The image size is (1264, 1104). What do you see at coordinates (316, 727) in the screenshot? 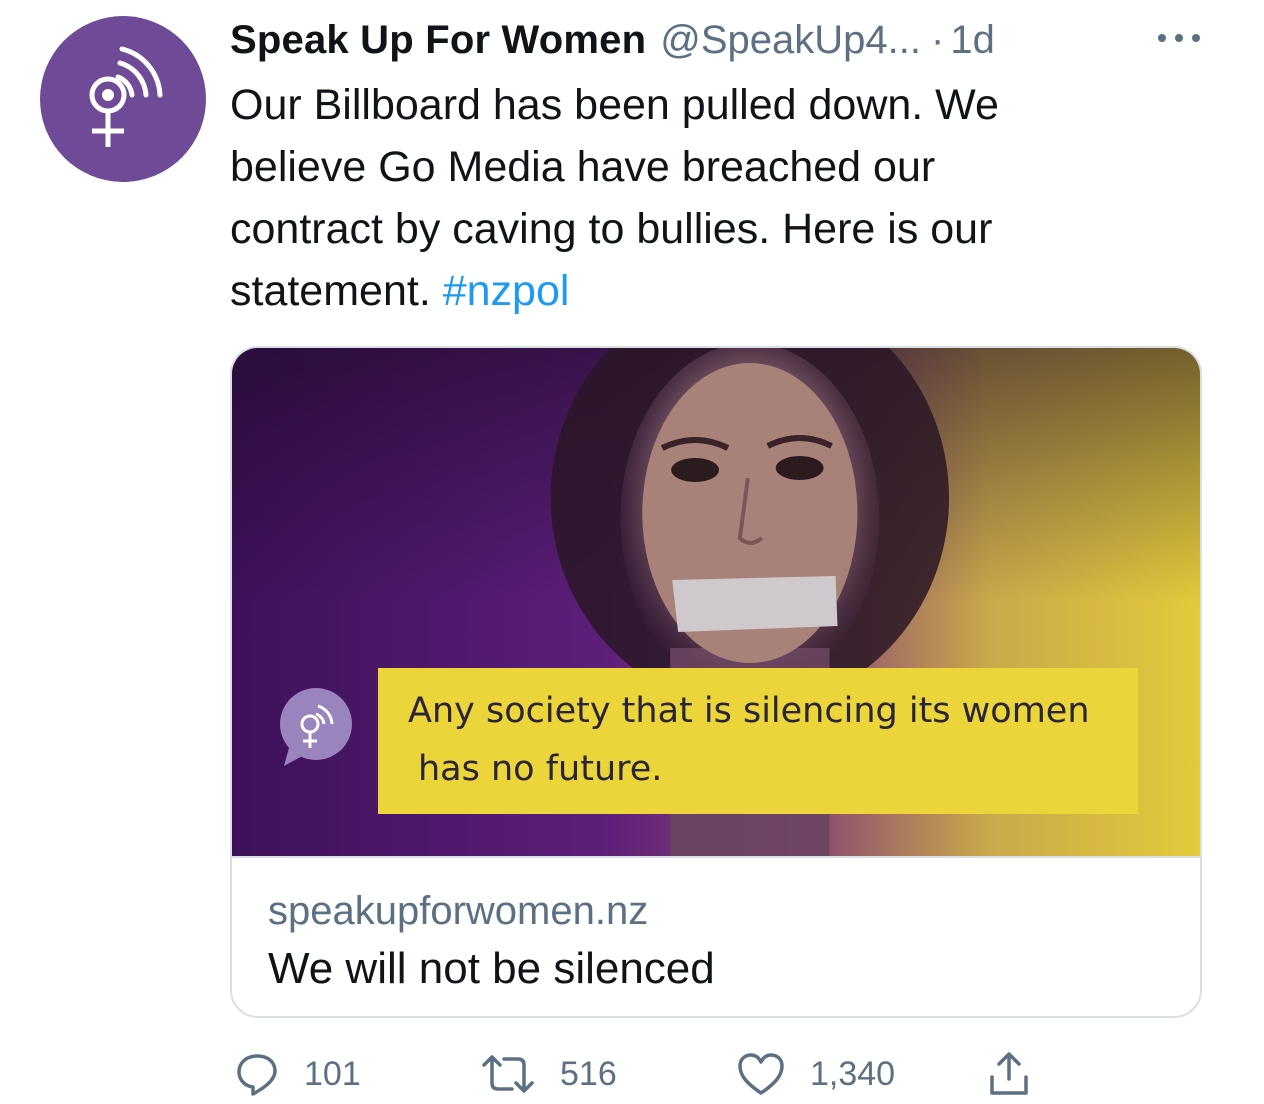
I see `speech-bubble-venus-icon` at bounding box center [316, 727].